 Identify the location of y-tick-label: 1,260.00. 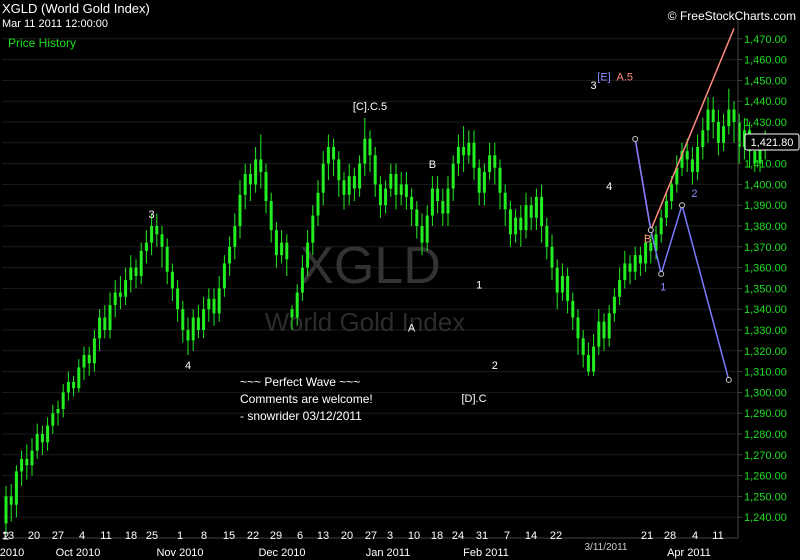
(765, 477).